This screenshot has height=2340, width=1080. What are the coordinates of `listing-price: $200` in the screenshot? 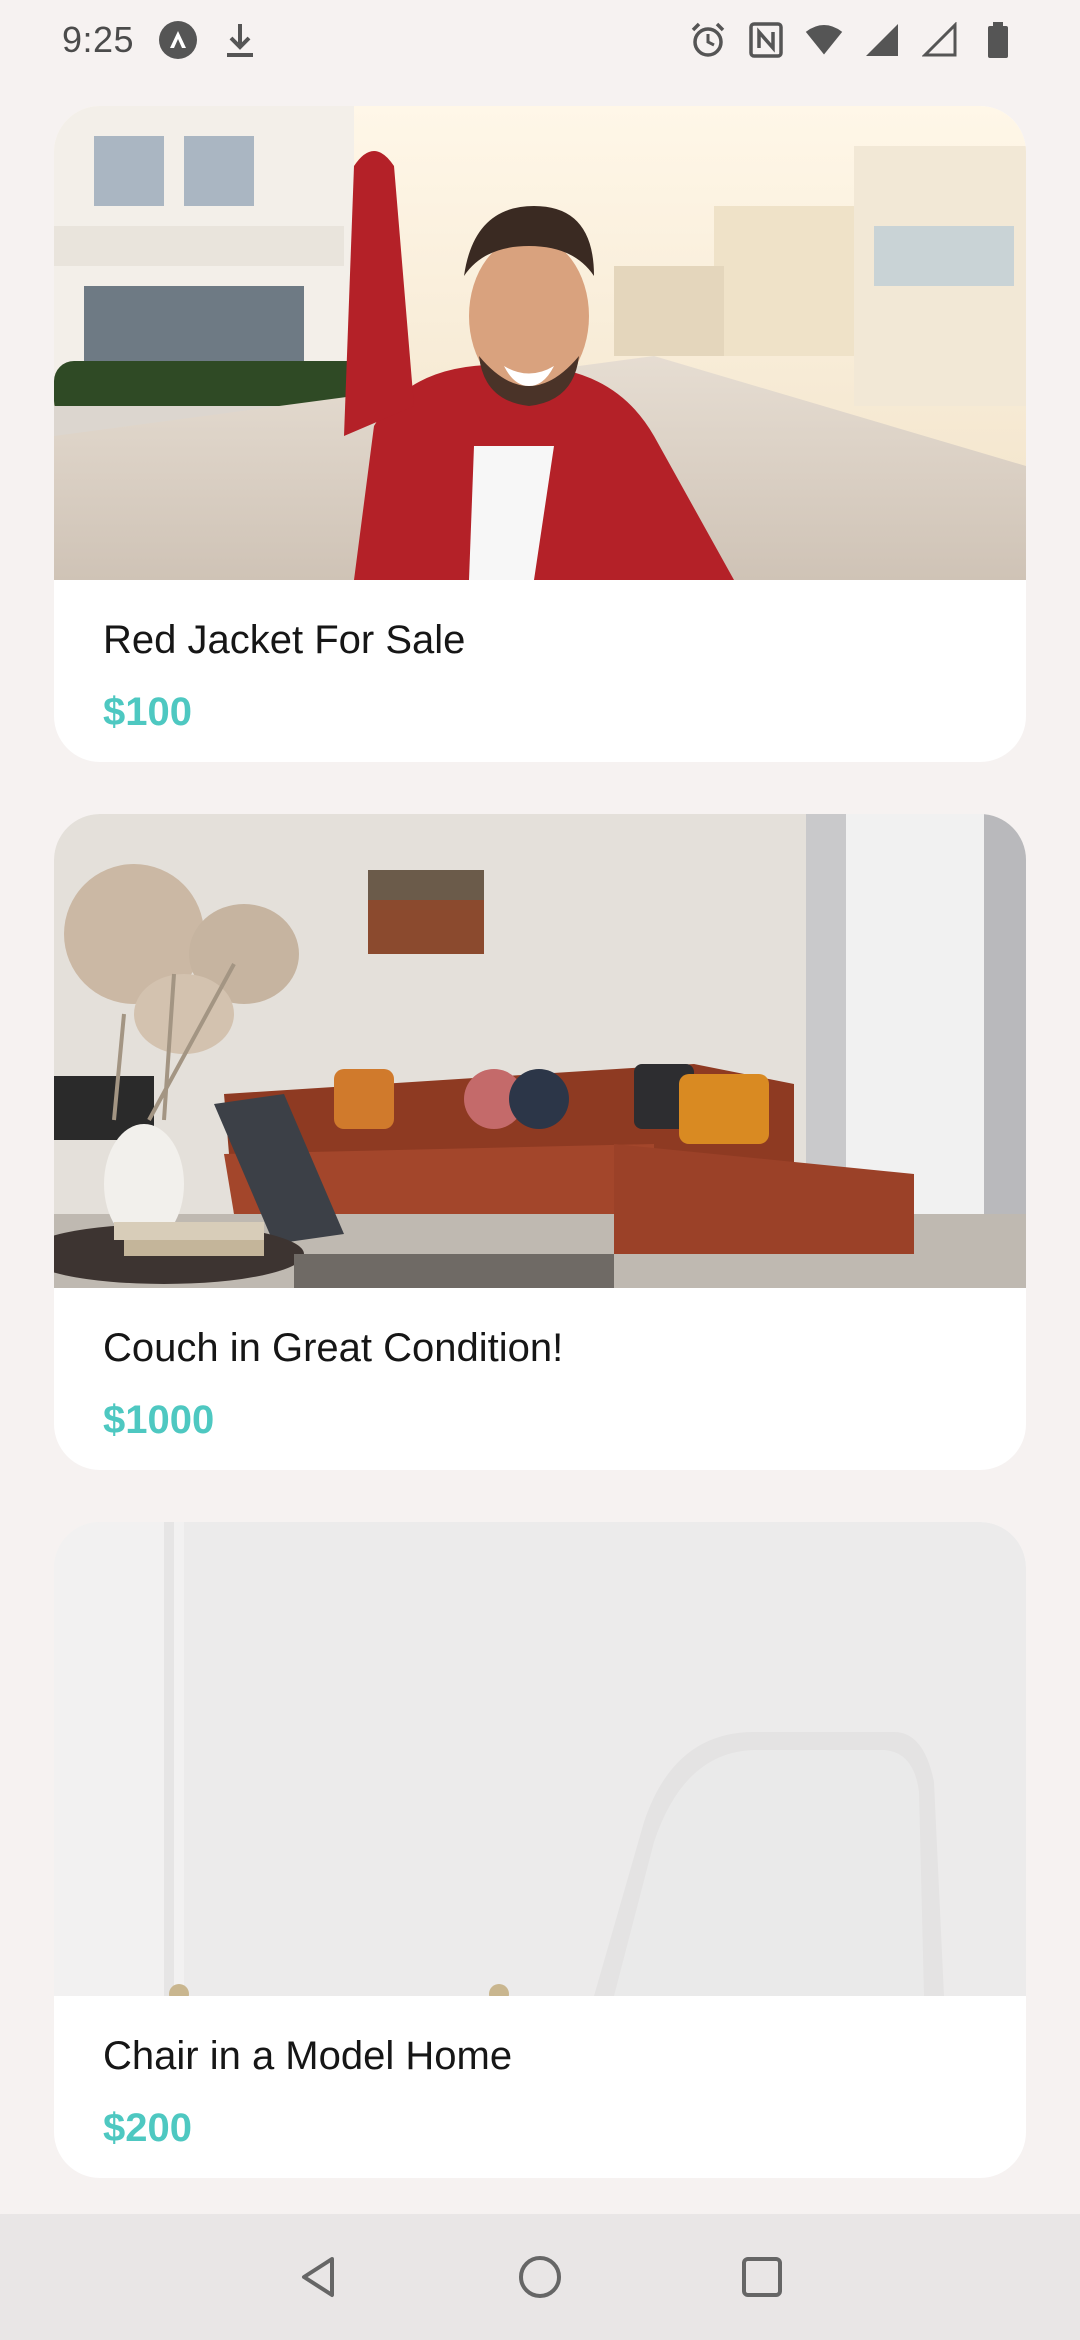 It's located at (147, 2128).